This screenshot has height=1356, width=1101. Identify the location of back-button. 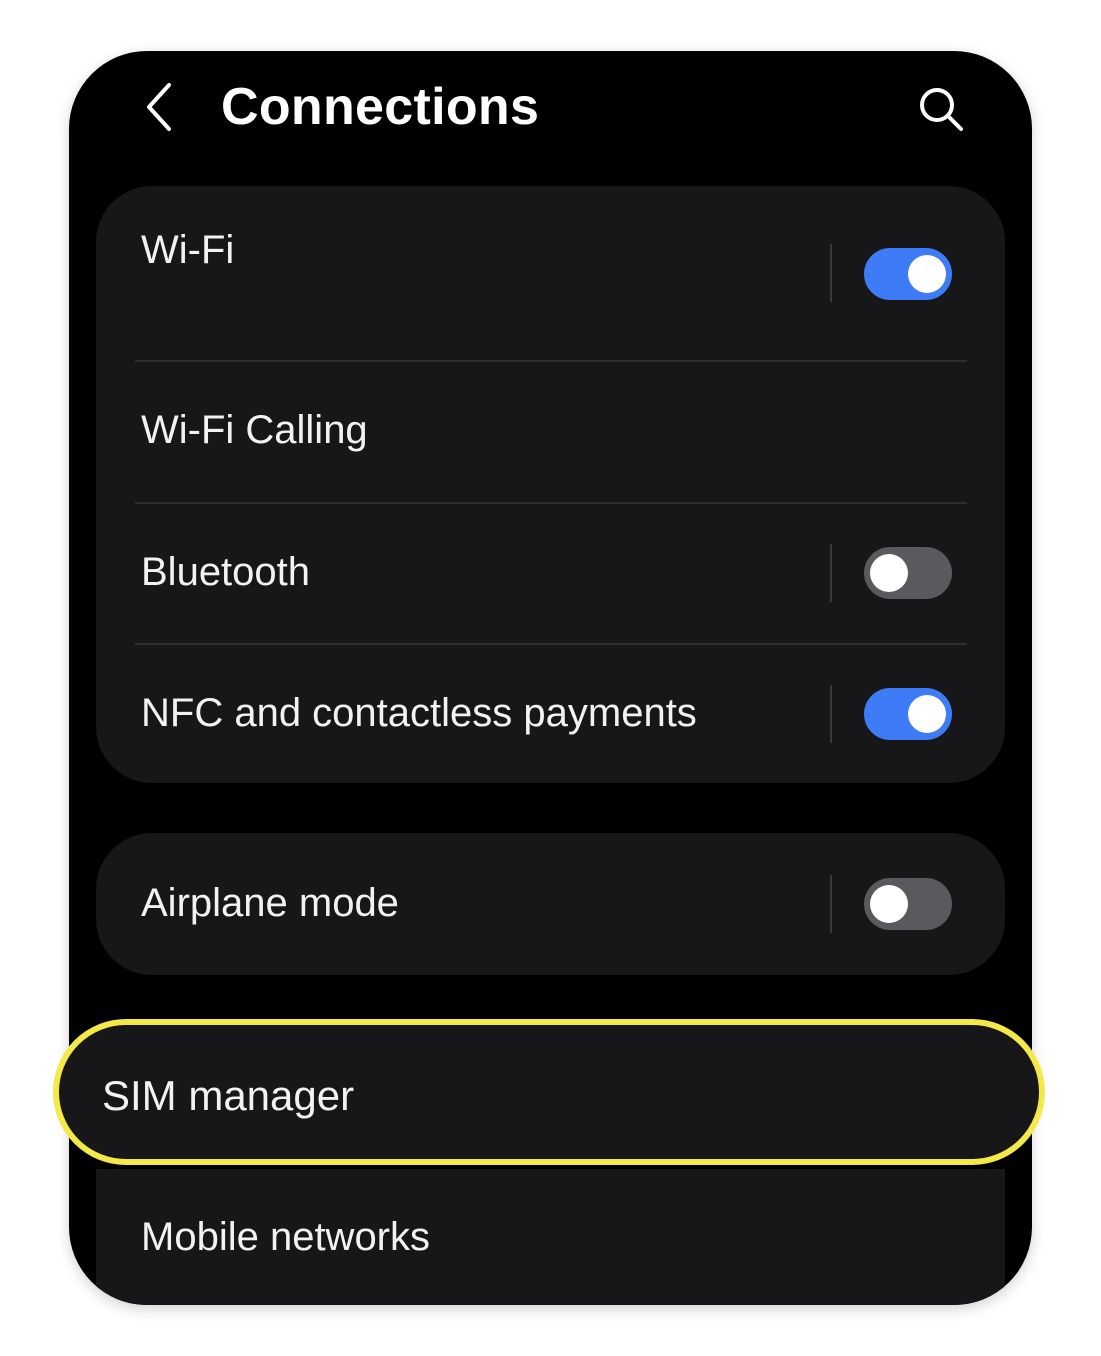
(159, 107).